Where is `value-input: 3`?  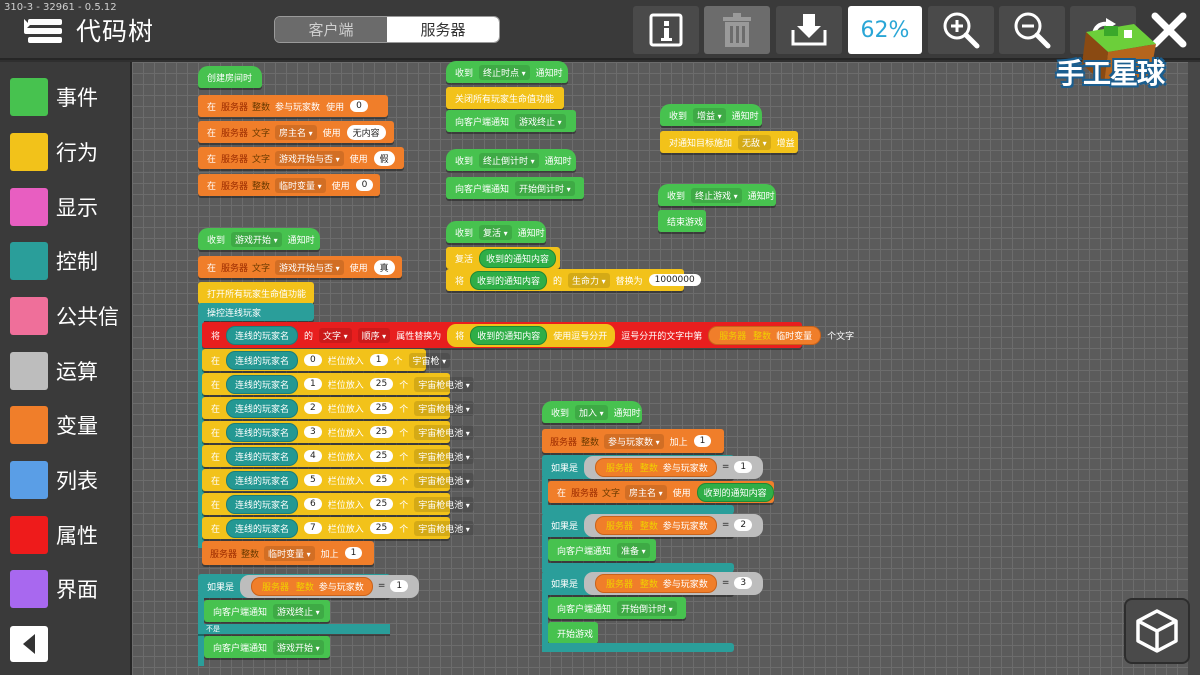
value-input: 3 is located at coordinates (743, 583).